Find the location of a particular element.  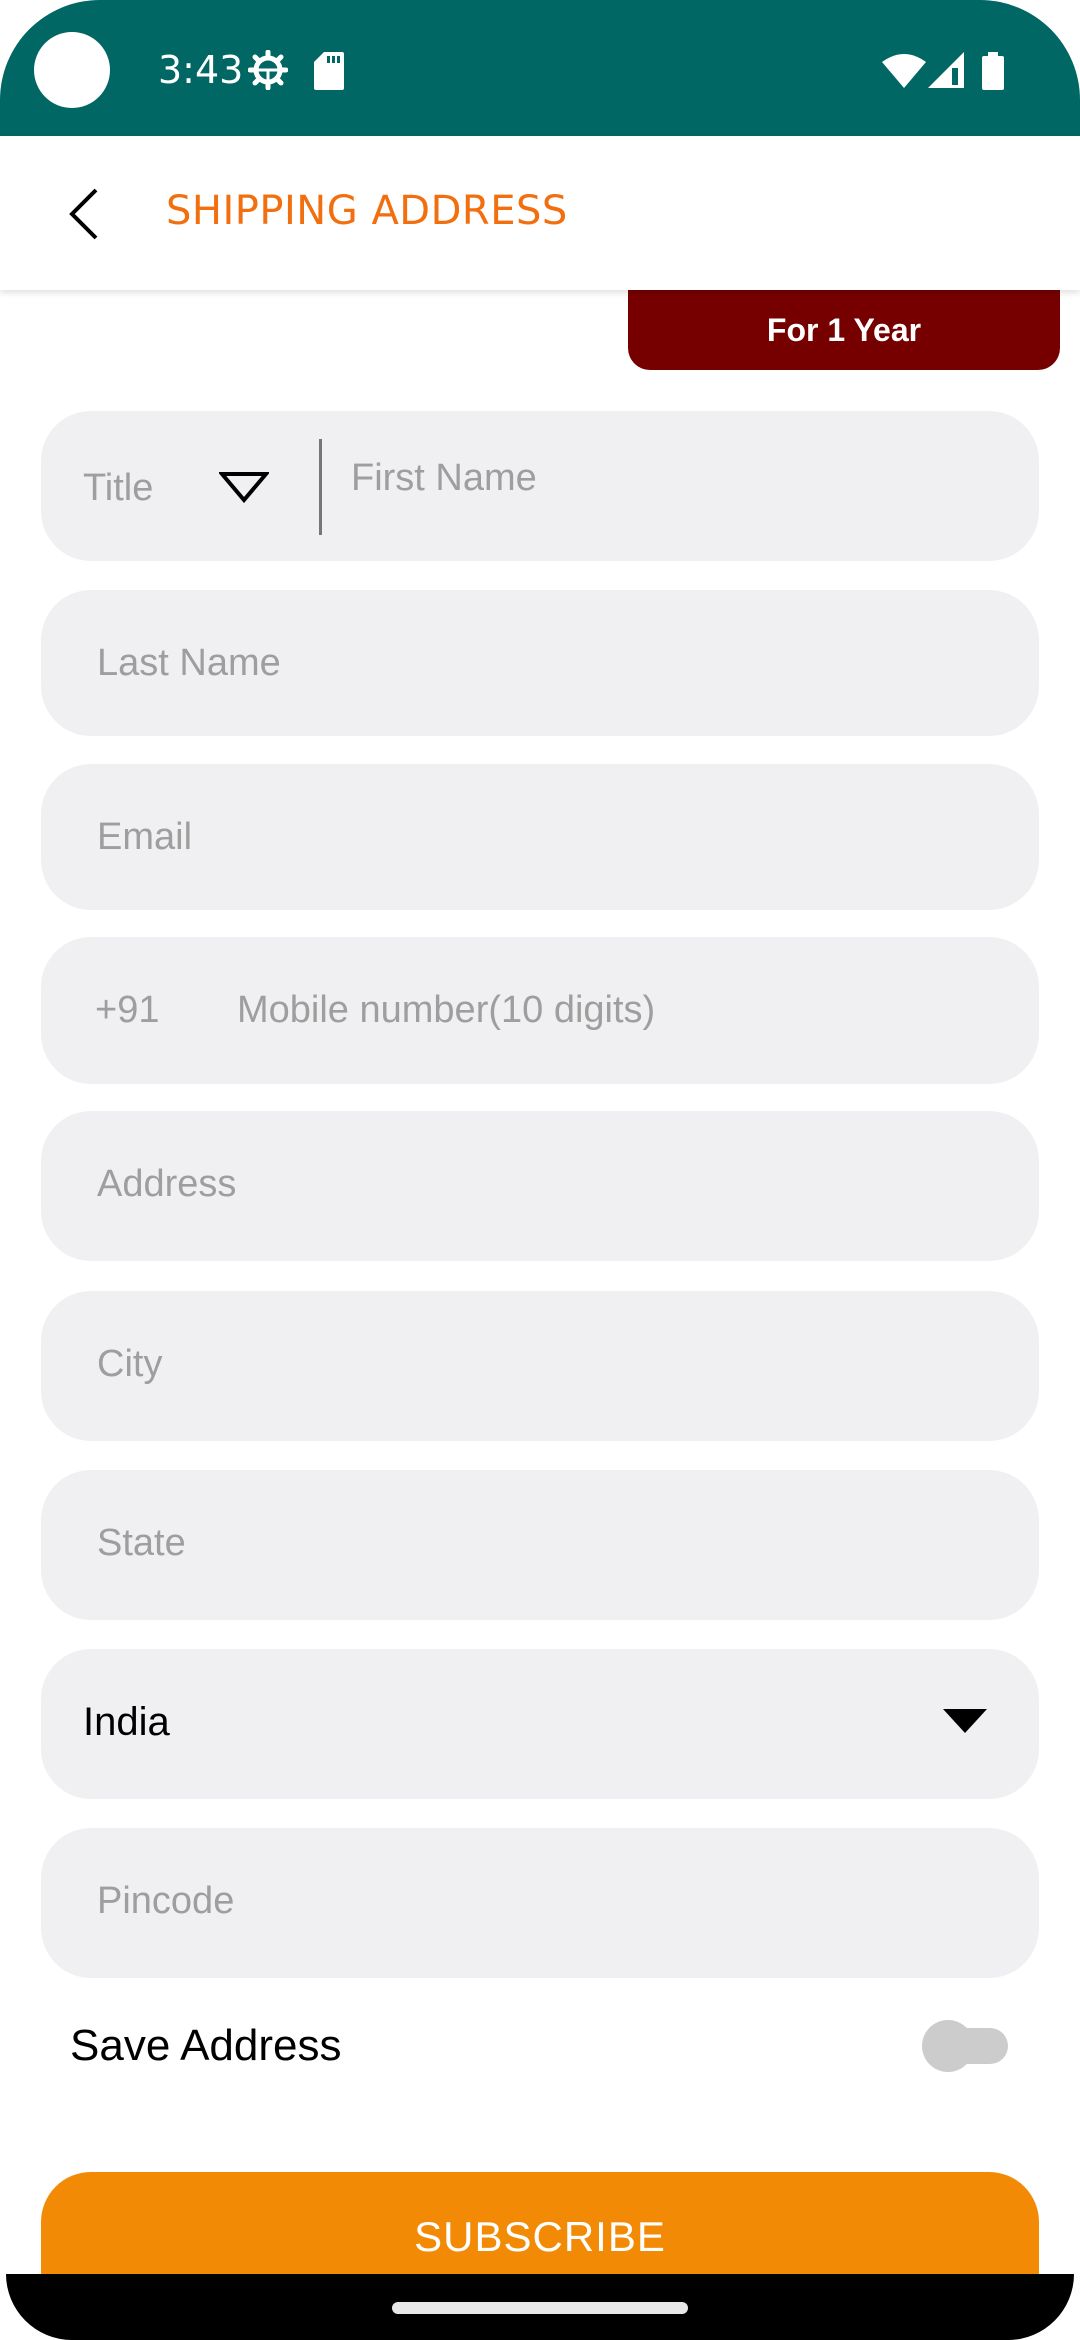

name-row-field: Title First Name is located at coordinates (540, 486).